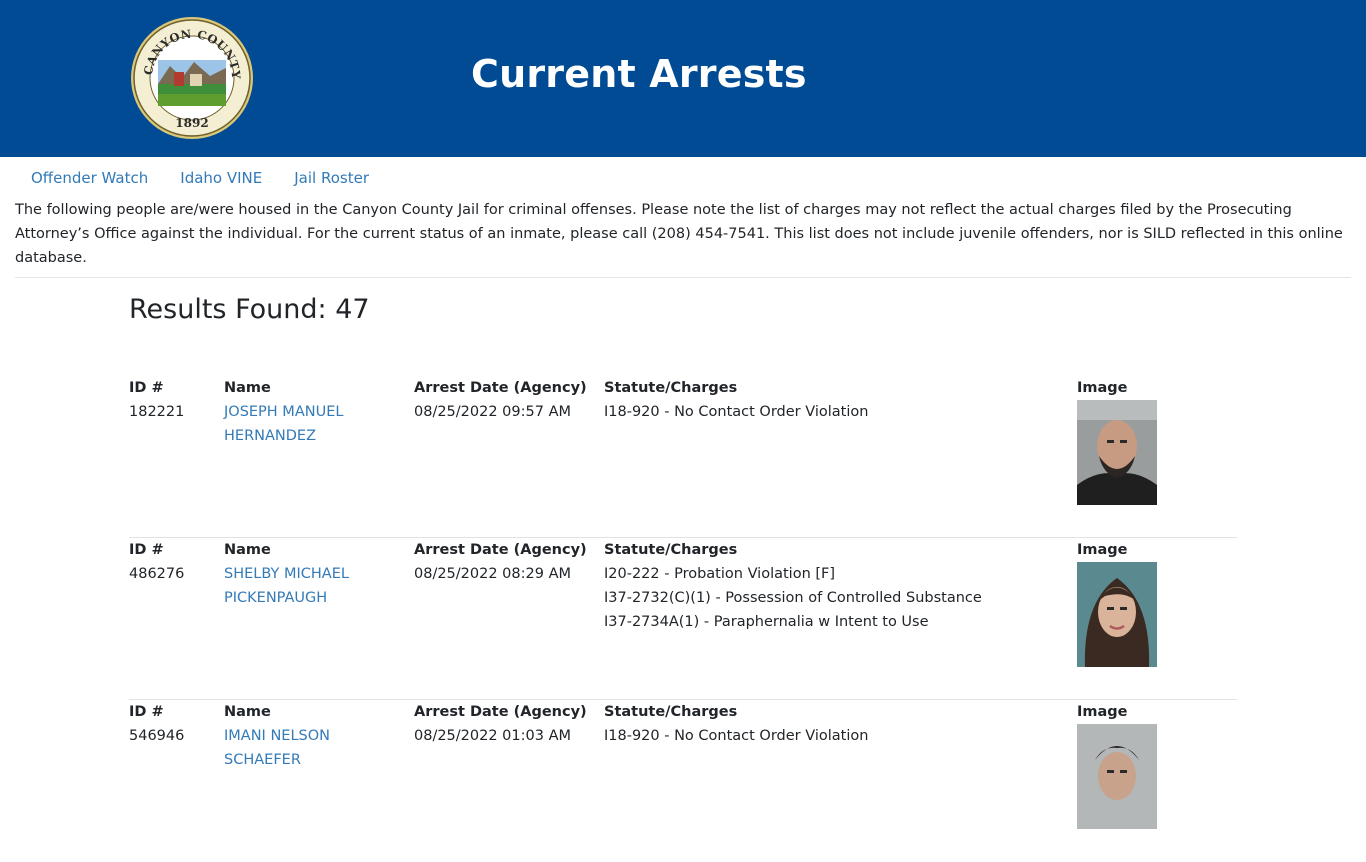 The width and height of the screenshot is (1366, 862). I want to click on record-name-last: HERNANDEZ, so click(270, 436).